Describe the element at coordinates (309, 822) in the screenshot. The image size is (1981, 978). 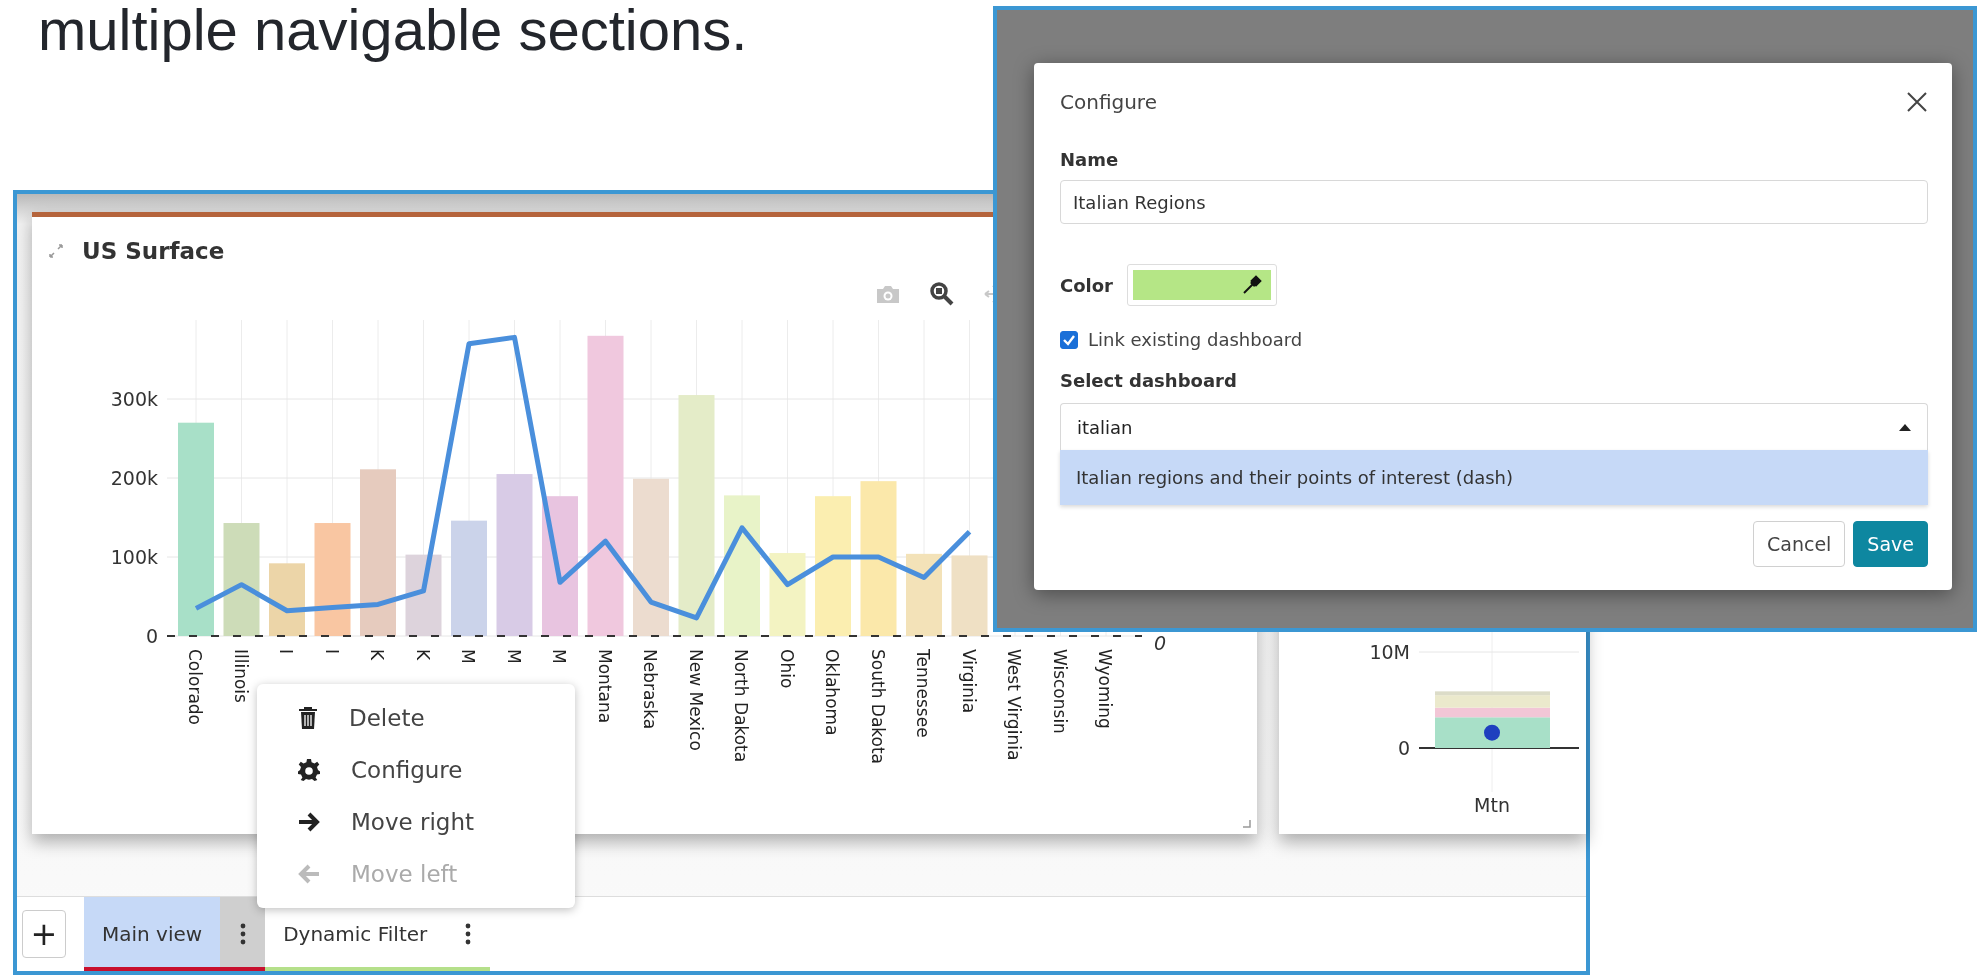
I see `arrow-right-icon` at that location.